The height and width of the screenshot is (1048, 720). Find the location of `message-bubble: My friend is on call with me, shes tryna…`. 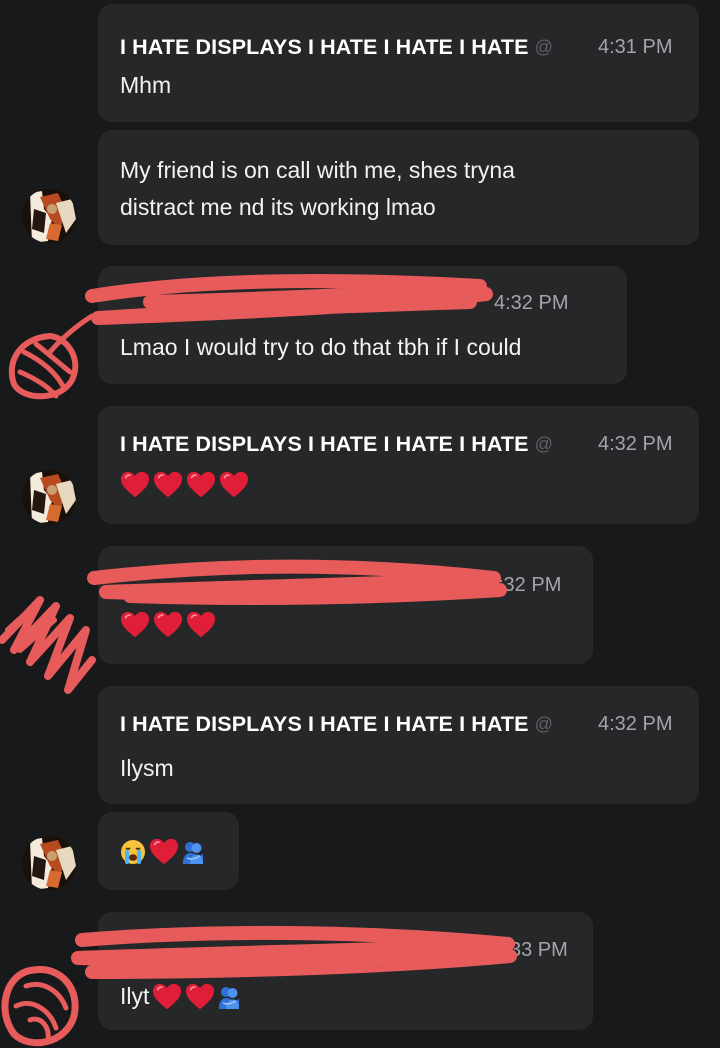

message-bubble: My friend is on call with me, shes tryna… is located at coordinates (398, 187).